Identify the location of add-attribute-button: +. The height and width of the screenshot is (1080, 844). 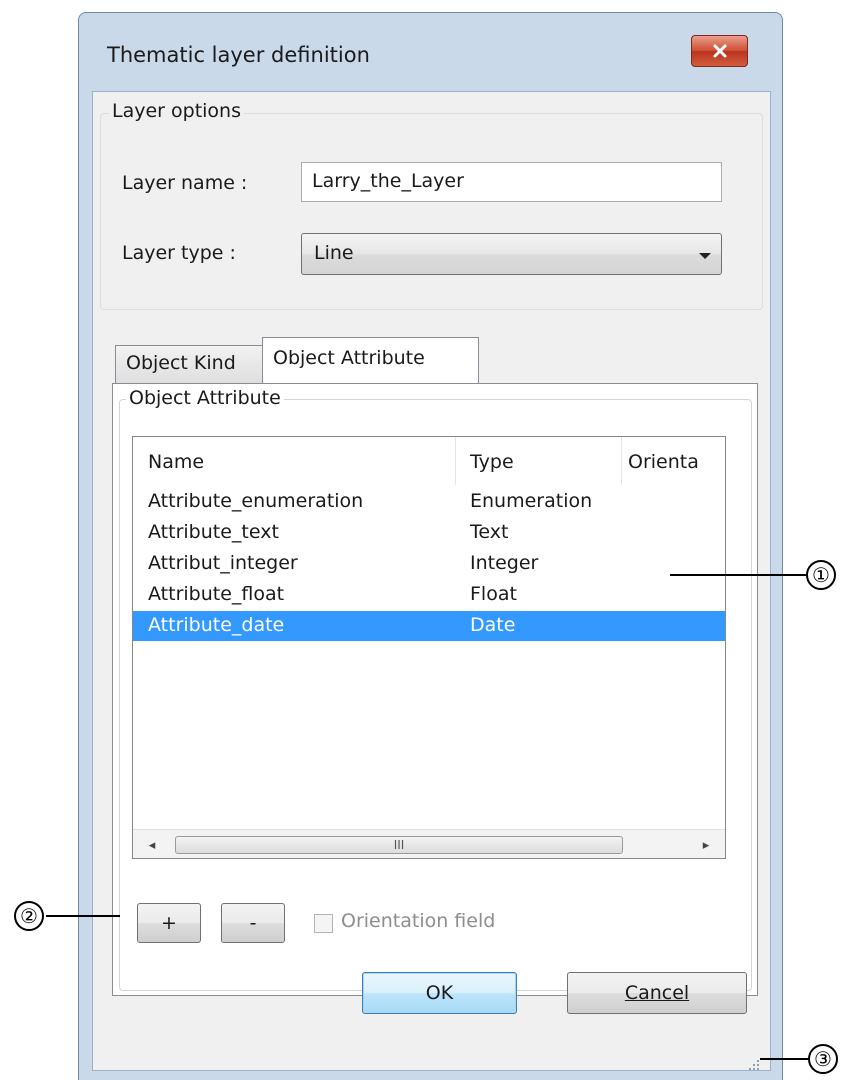
(169, 923).